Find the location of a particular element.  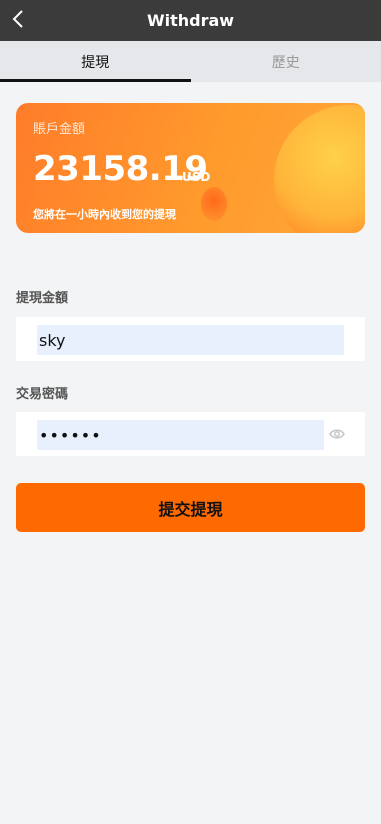

back-button is located at coordinates (18, 19).